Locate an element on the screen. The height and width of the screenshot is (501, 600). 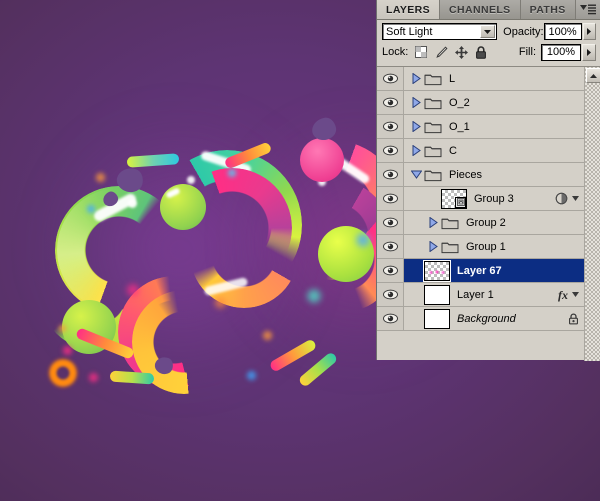
twisty-expanded-icon is located at coordinates (416, 174).